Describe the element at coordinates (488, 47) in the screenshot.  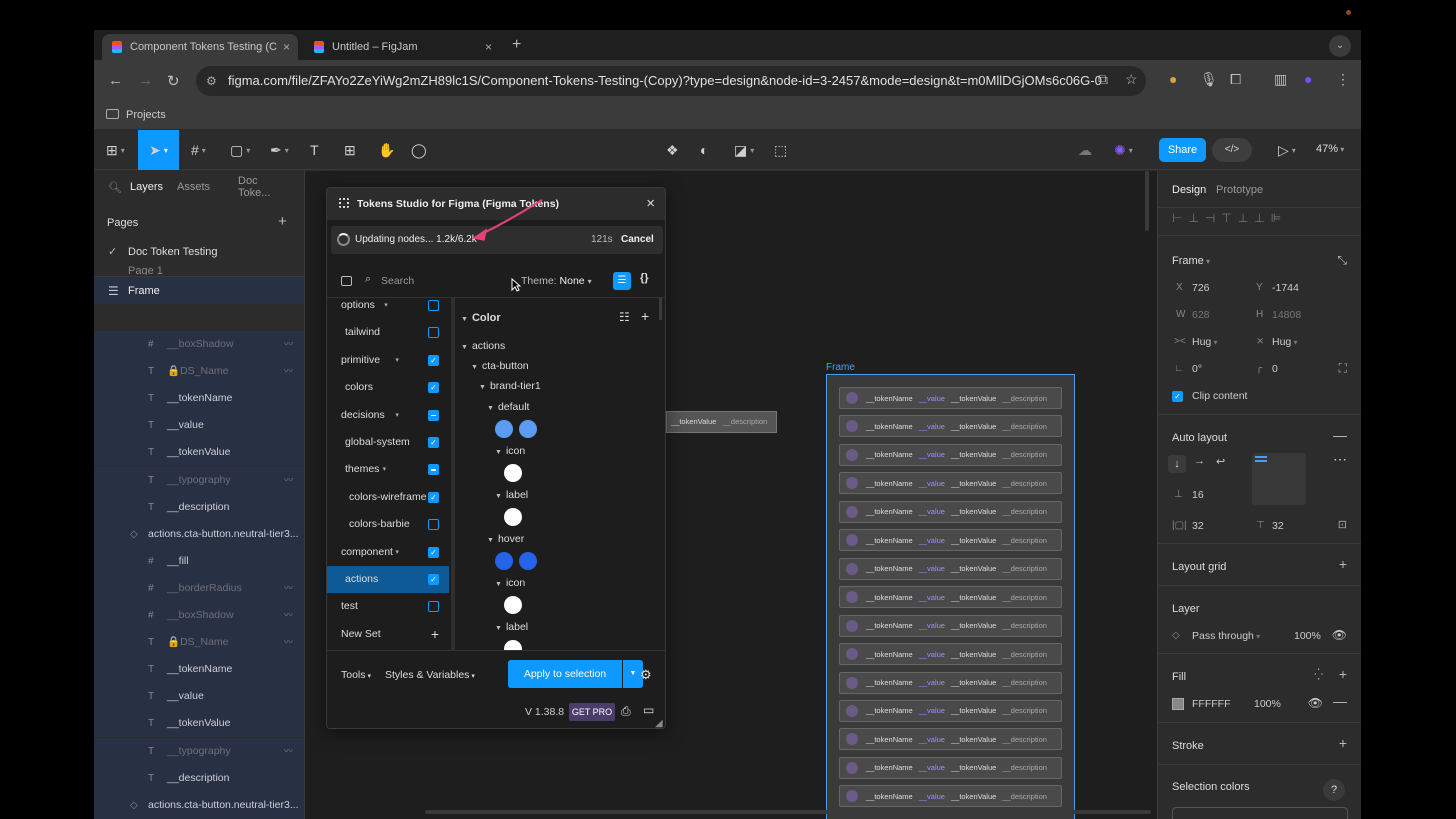
I see `close-tab-icon: ×` at that location.